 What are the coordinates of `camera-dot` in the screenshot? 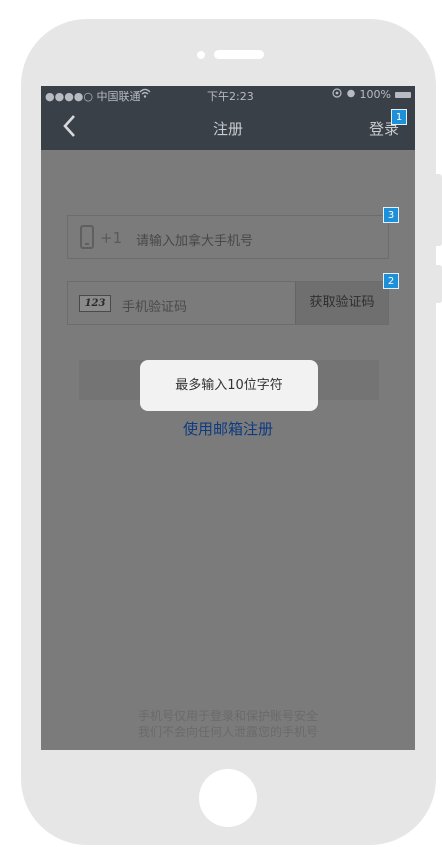 It's located at (201, 55).